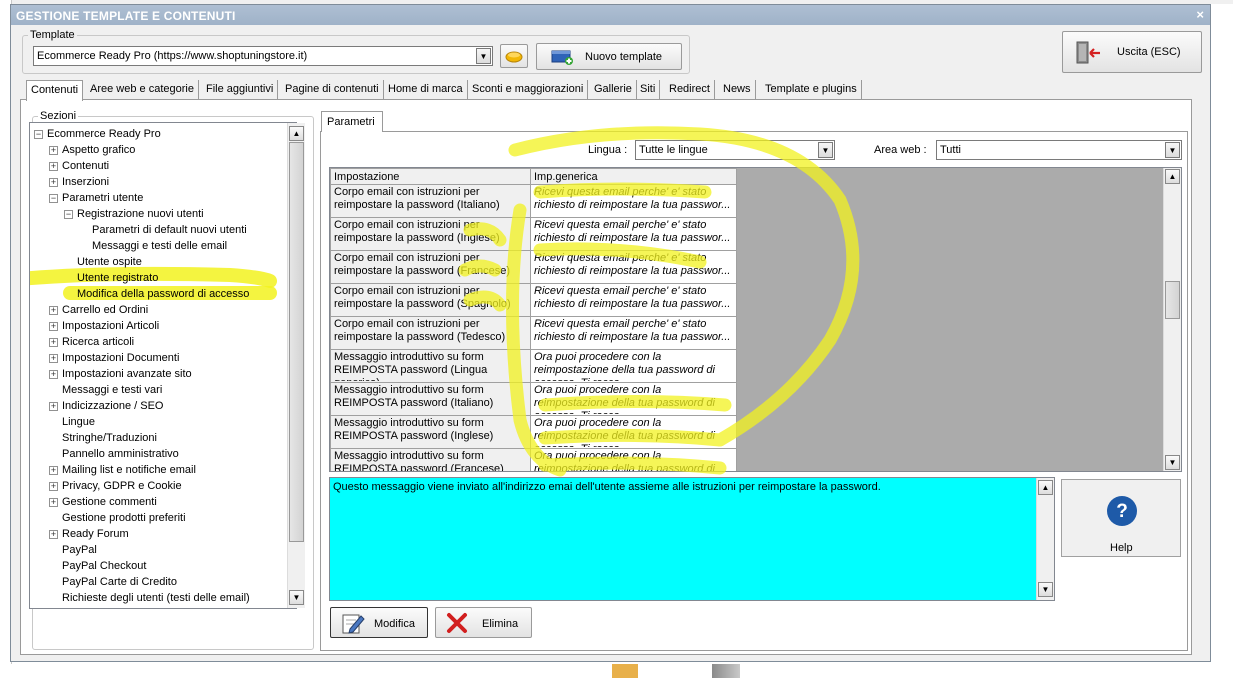 This screenshot has width=1233, height=678. I want to click on tab-contenuti: Contenuti, so click(55, 90).